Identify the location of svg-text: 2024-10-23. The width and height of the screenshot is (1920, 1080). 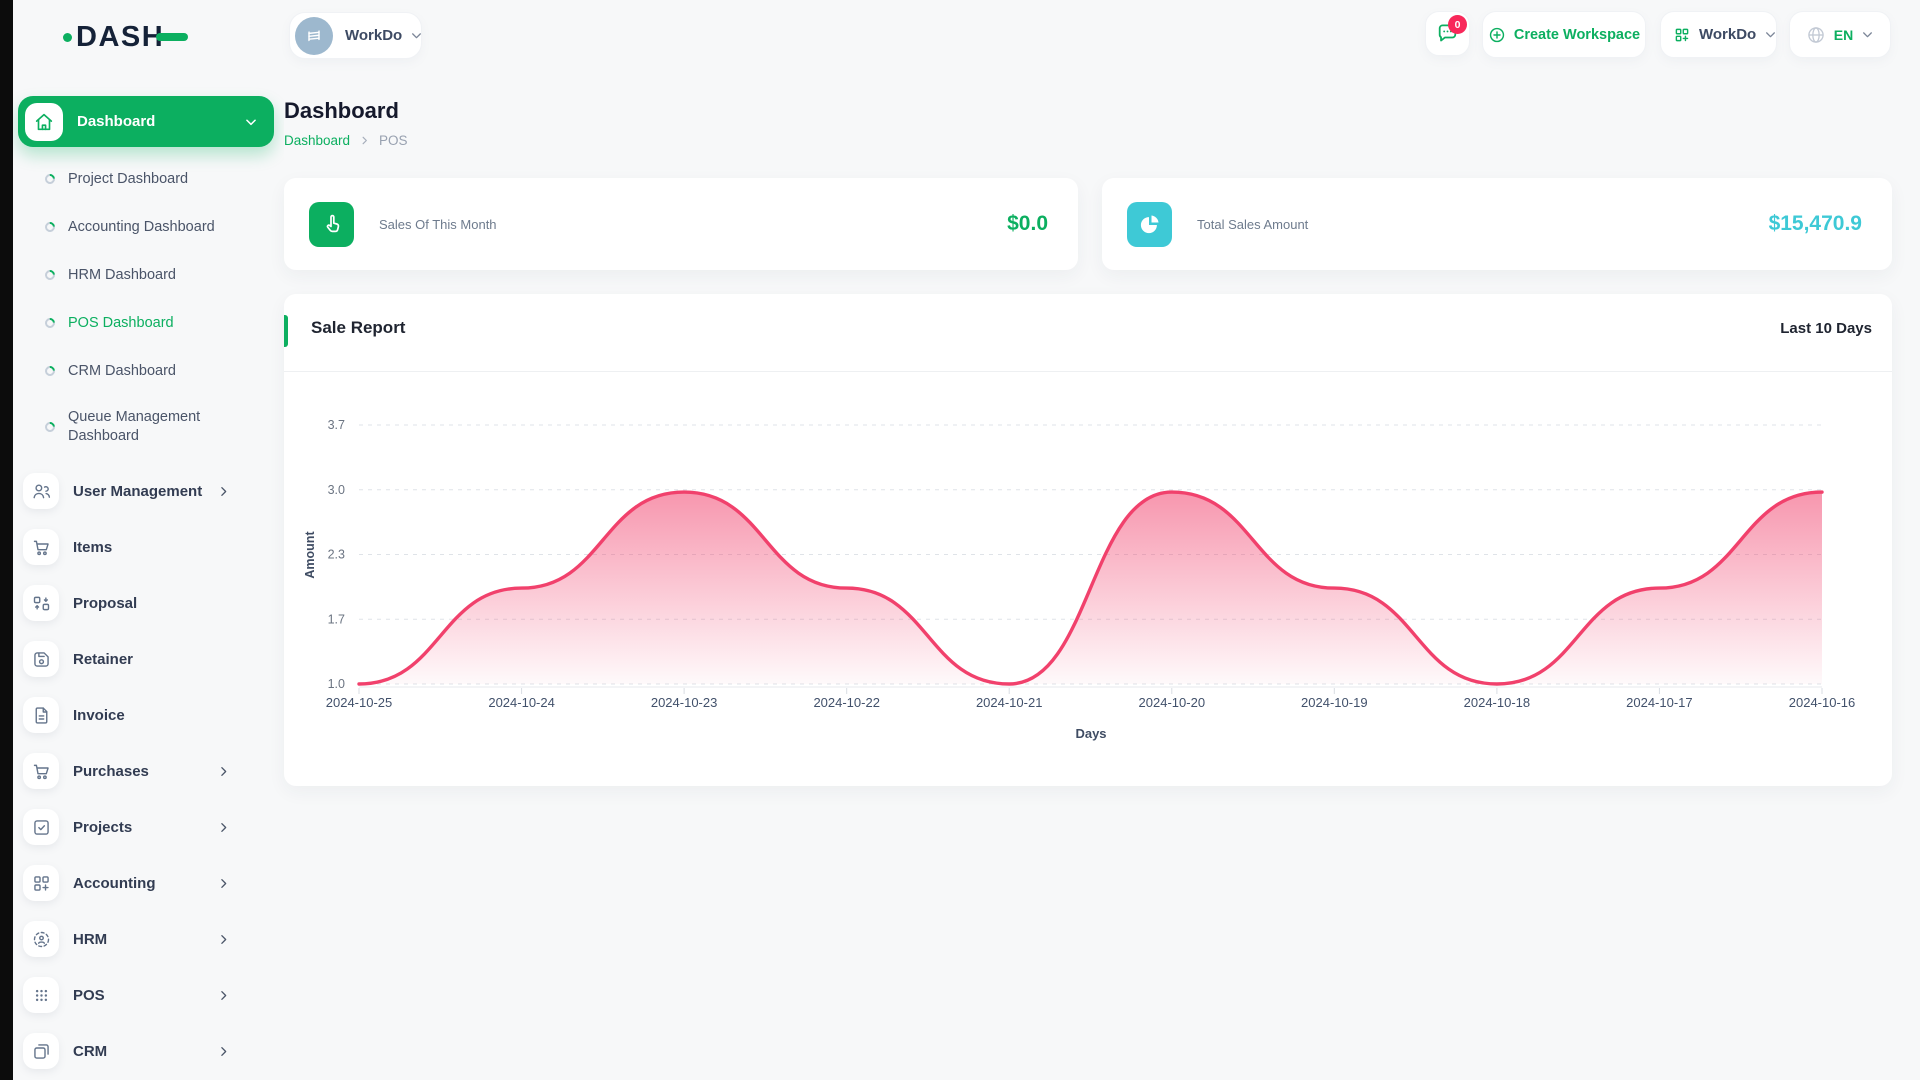
(684, 702).